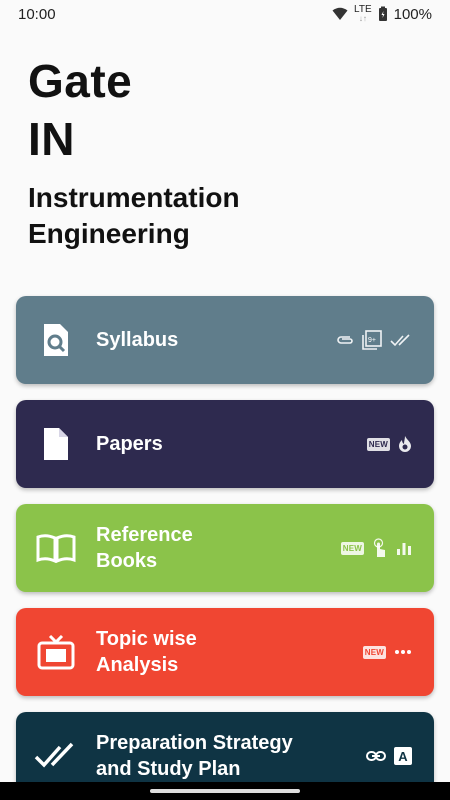 This screenshot has width=450, height=800. I want to click on battery-icon, so click(382, 13).